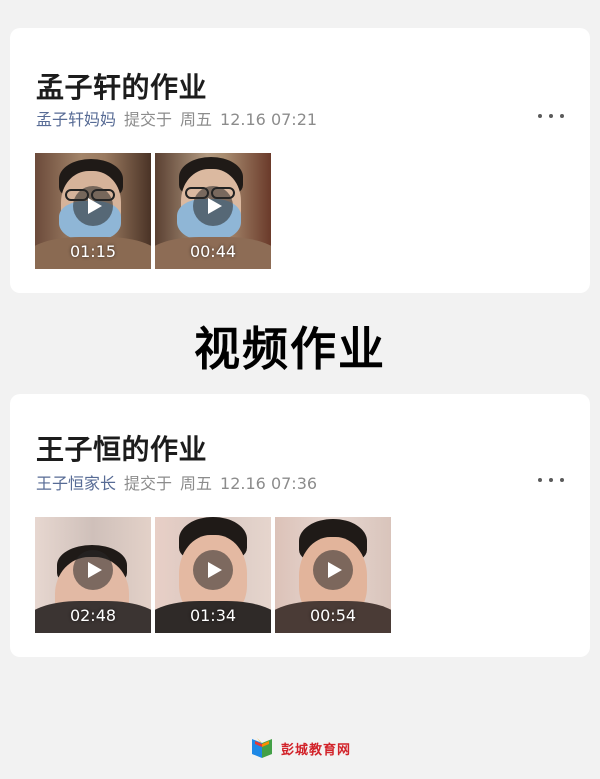  Describe the element at coordinates (213, 251) in the screenshot. I see `video-duration: 00:44` at that location.